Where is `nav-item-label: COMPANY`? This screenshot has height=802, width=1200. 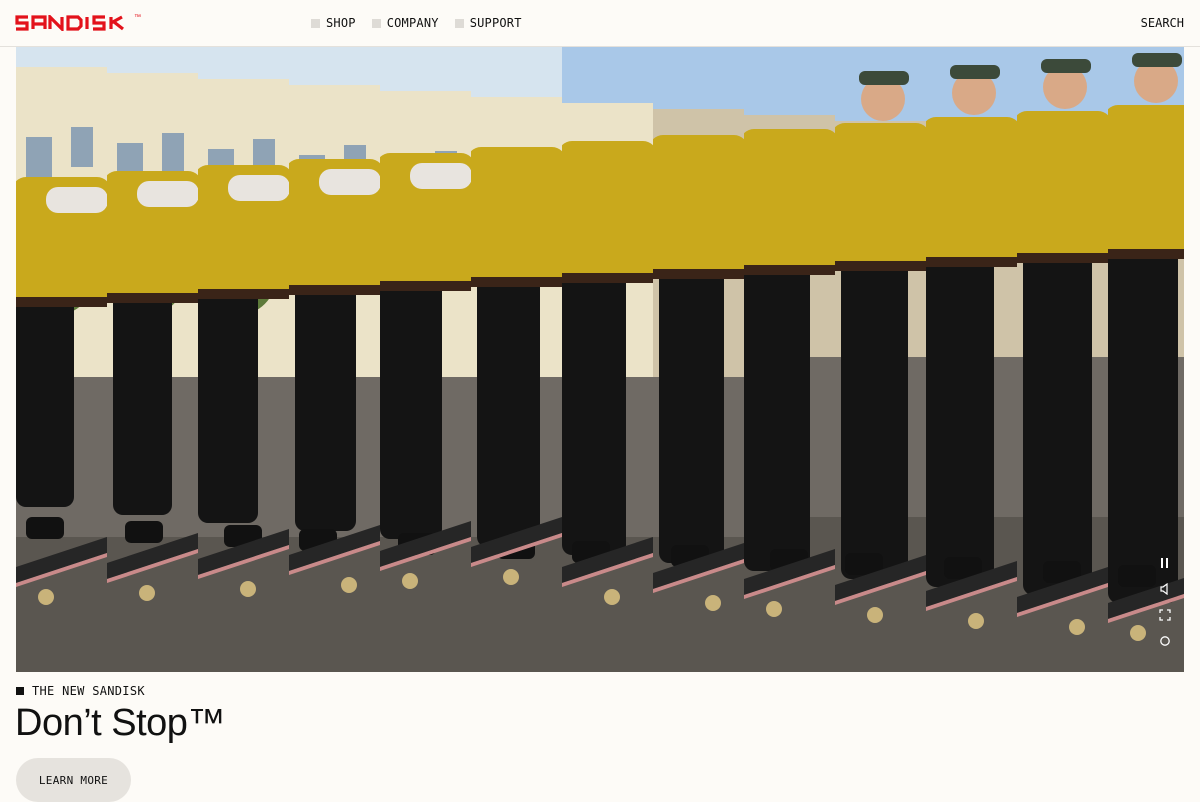
nav-item-label: COMPANY is located at coordinates (412, 23).